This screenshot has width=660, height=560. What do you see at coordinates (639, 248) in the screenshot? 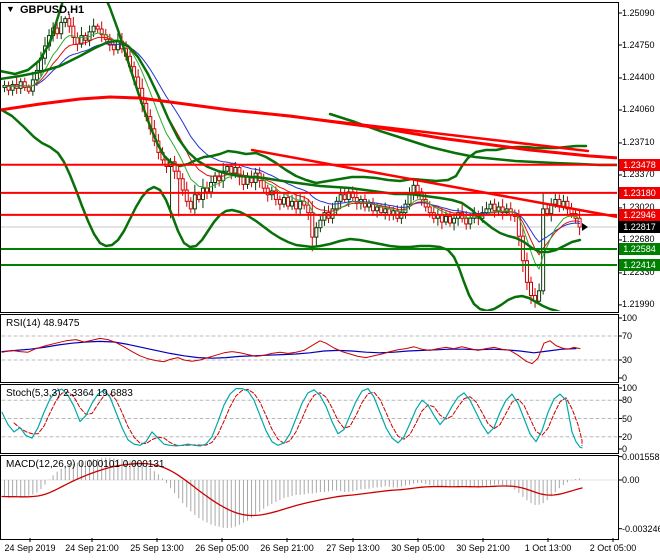
I see `price-badge-support-1: 1.22584` at bounding box center [639, 248].